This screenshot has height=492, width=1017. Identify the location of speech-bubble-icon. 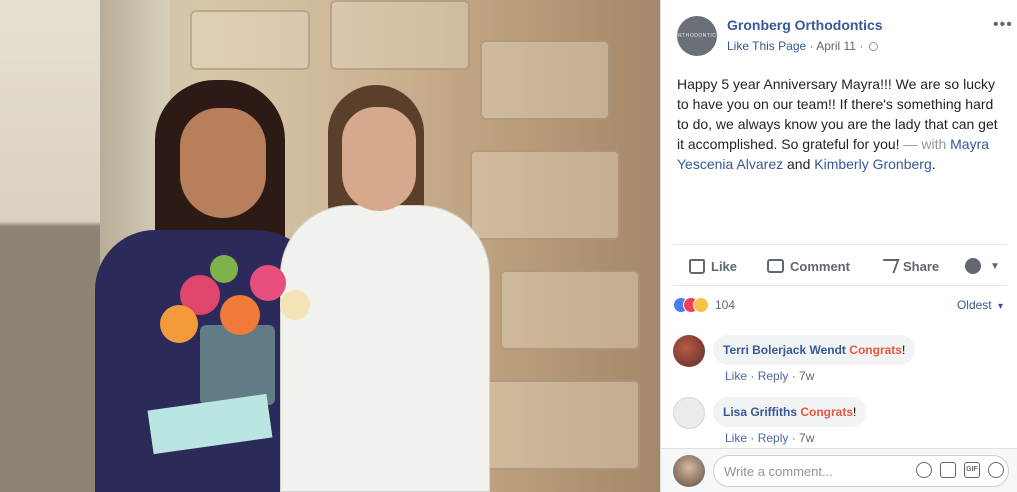
(775, 266).